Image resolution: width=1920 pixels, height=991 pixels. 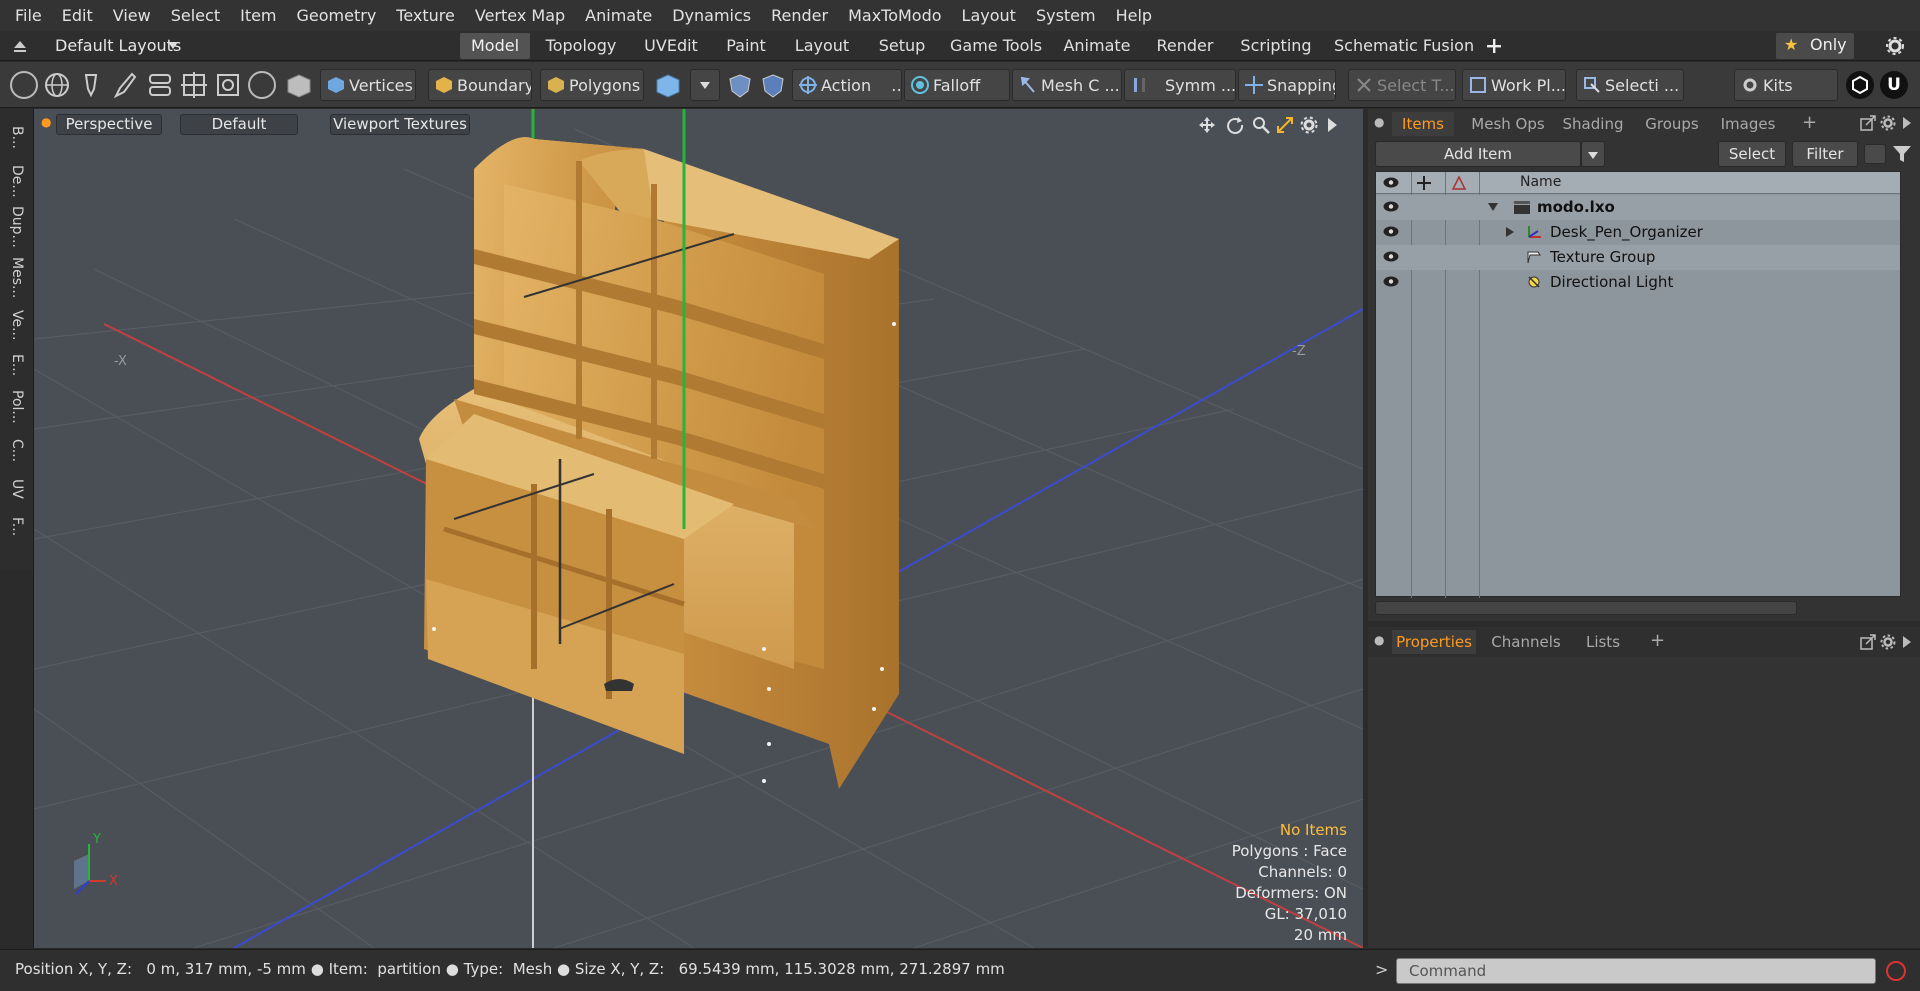 What do you see at coordinates (495, 46) in the screenshot?
I see `tab-model: Model` at bounding box center [495, 46].